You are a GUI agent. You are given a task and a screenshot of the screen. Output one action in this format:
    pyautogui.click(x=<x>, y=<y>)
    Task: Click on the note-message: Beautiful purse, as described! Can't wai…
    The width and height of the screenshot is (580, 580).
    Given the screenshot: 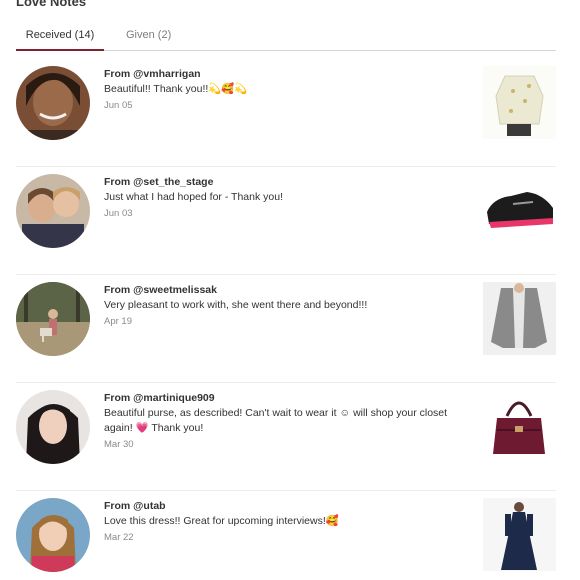 What is the action you would take?
    pyautogui.click(x=276, y=420)
    